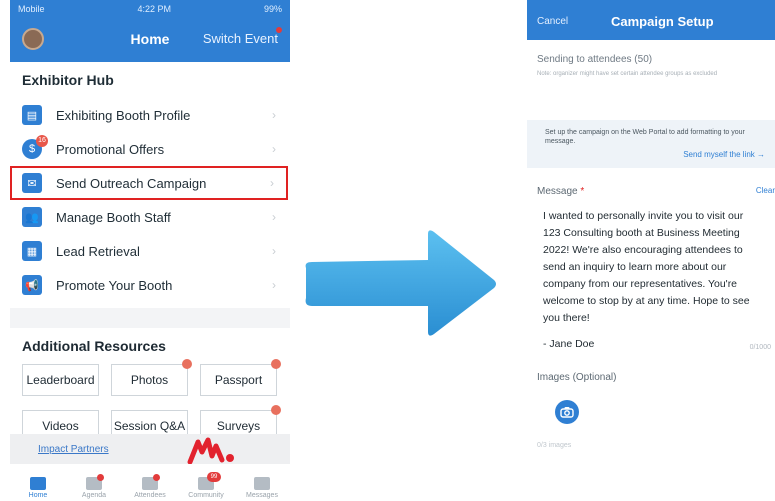 The image size is (775, 501). What do you see at coordinates (150, 449) in the screenshot?
I see `impact-partners-bar: Impact Partners` at bounding box center [150, 449].